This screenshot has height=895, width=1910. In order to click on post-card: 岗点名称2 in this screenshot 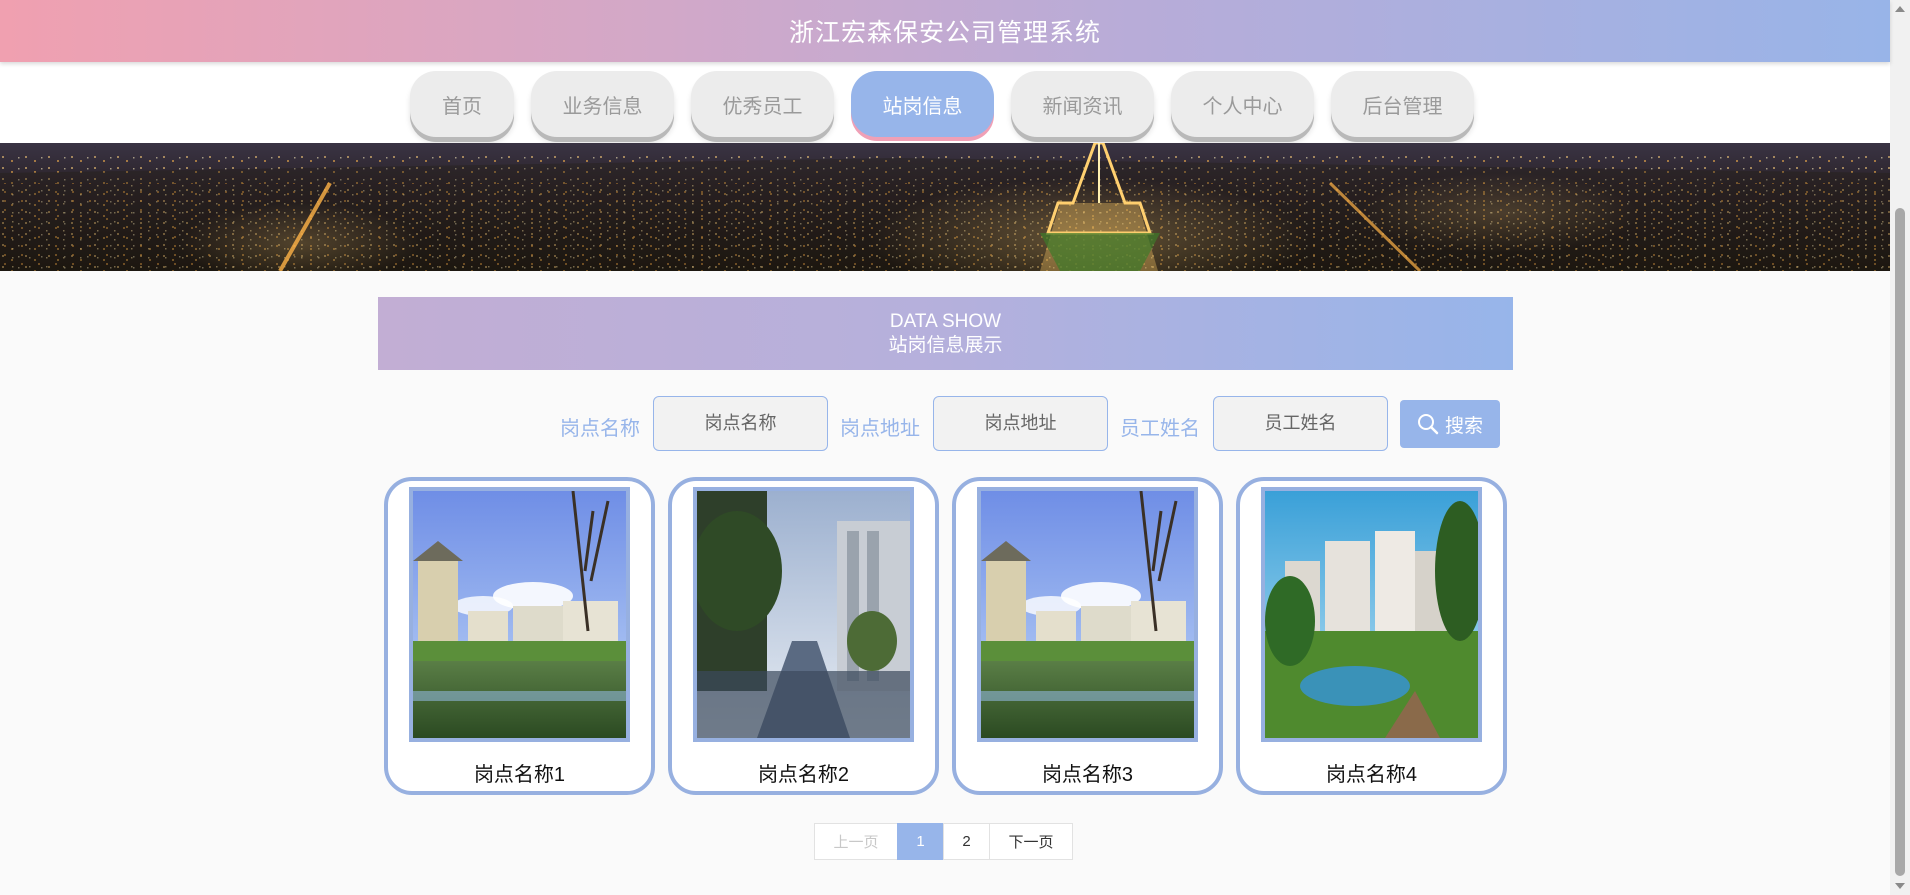, I will do `click(803, 636)`.